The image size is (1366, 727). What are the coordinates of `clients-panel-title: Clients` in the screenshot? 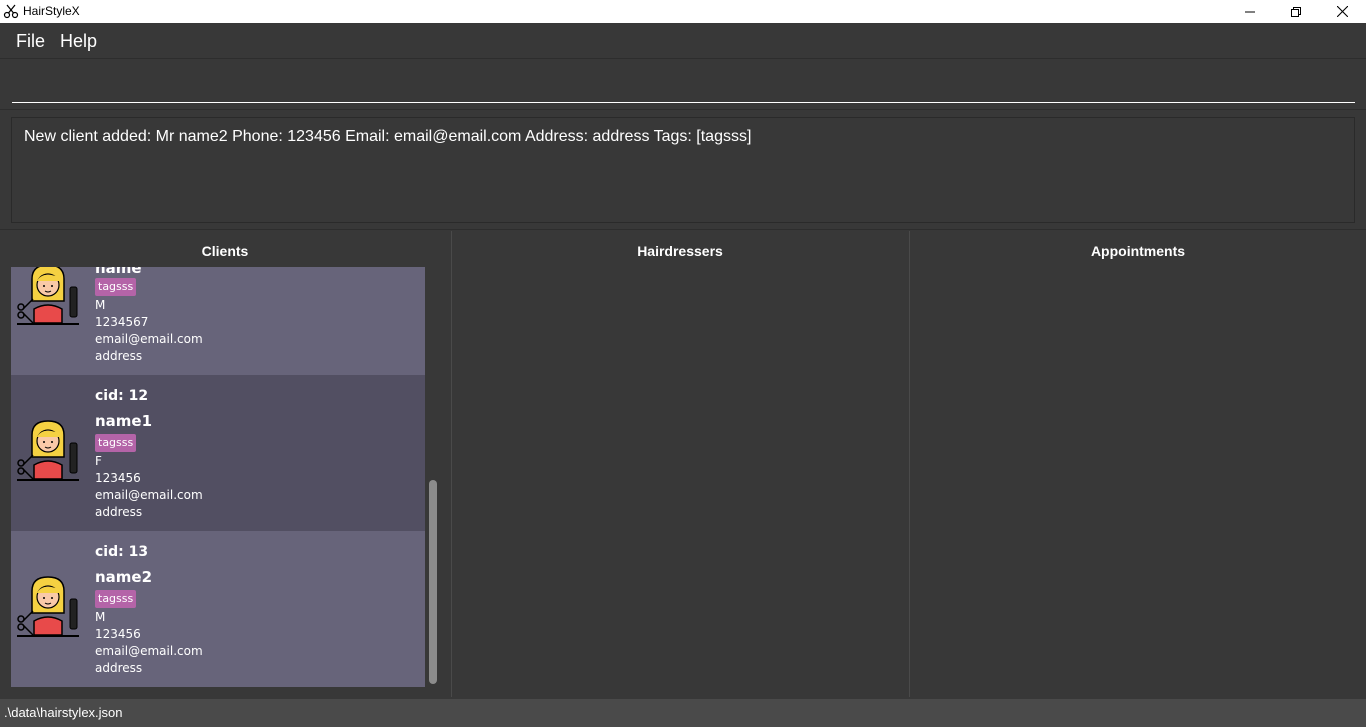 It's located at (225, 251).